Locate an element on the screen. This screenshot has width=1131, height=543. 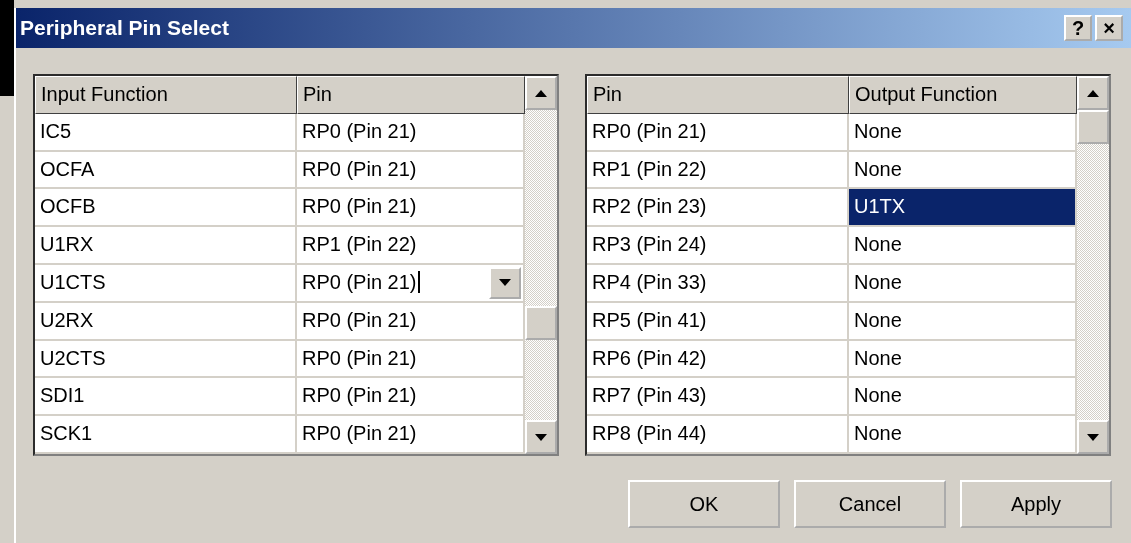
table-cell: SCK1 is located at coordinates (166, 435).